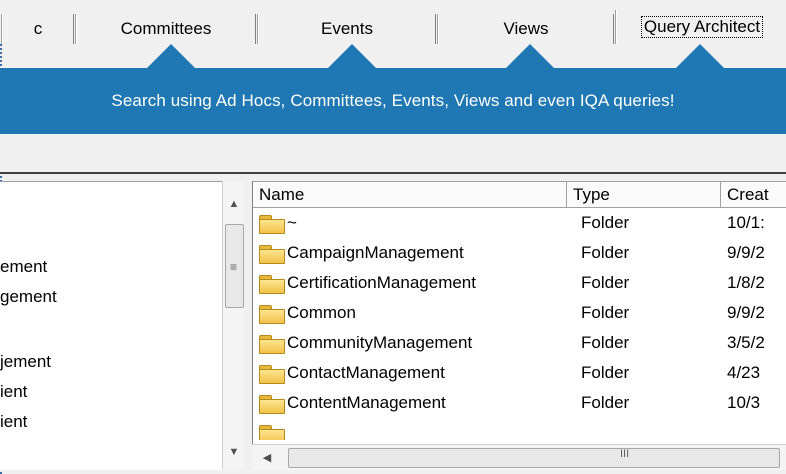 Image resolution: width=786 pixels, height=474 pixels. I want to click on row-name: CommunityManagement, so click(380, 342).